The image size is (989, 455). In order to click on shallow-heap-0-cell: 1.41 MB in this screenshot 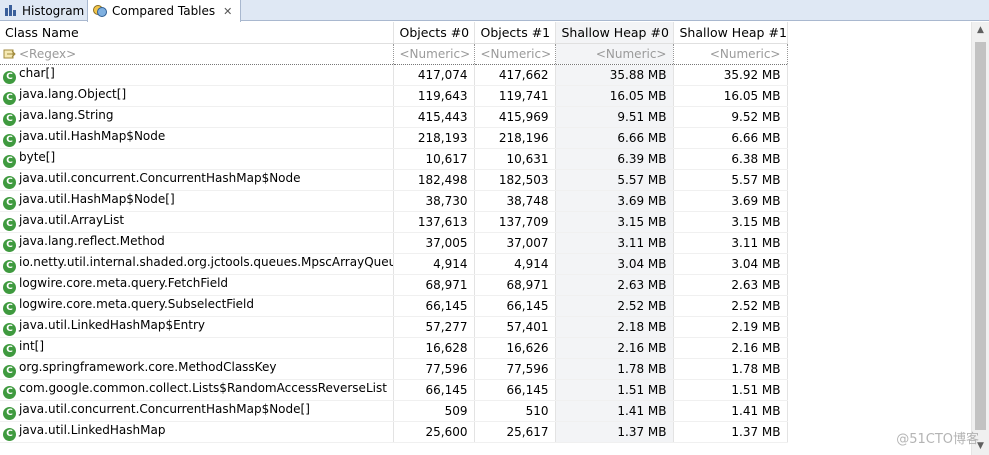, I will do `click(614, 411)`.